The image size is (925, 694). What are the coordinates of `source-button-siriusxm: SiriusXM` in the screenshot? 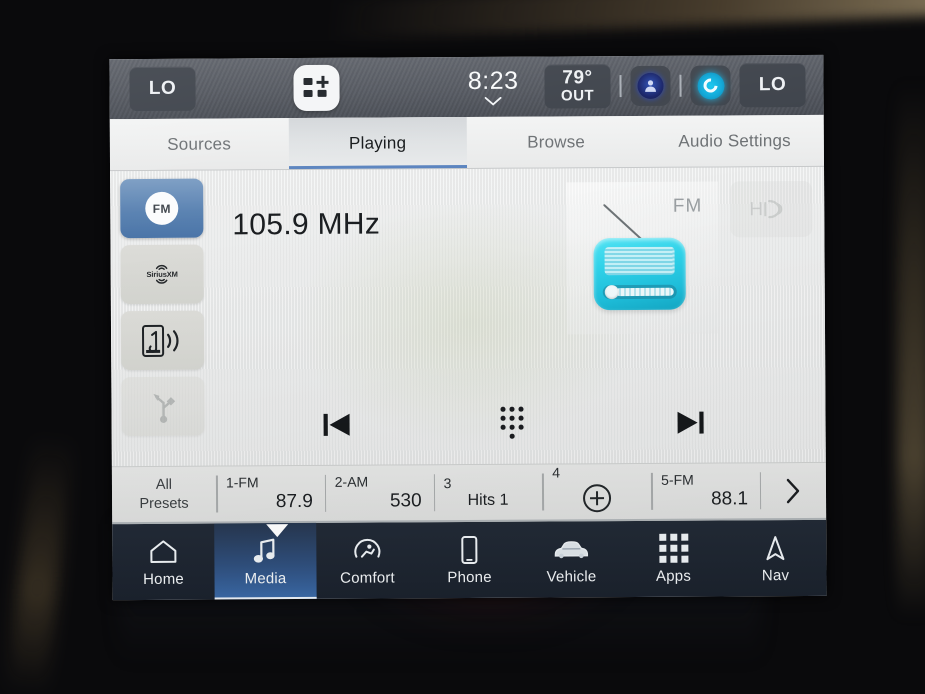 It's located at (162, 274).